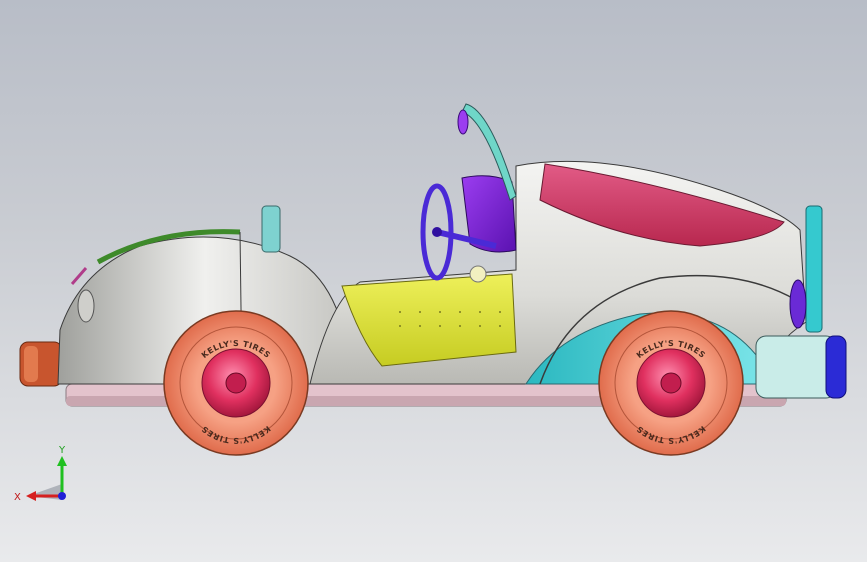 Image resolution: width=867 pixels, height=562 pixels. Describe the element at coordinates (236, 383) in the screenshot. I see `rear-wheel: KELLY'S TIRES KELLY'S TIRES` at that location.